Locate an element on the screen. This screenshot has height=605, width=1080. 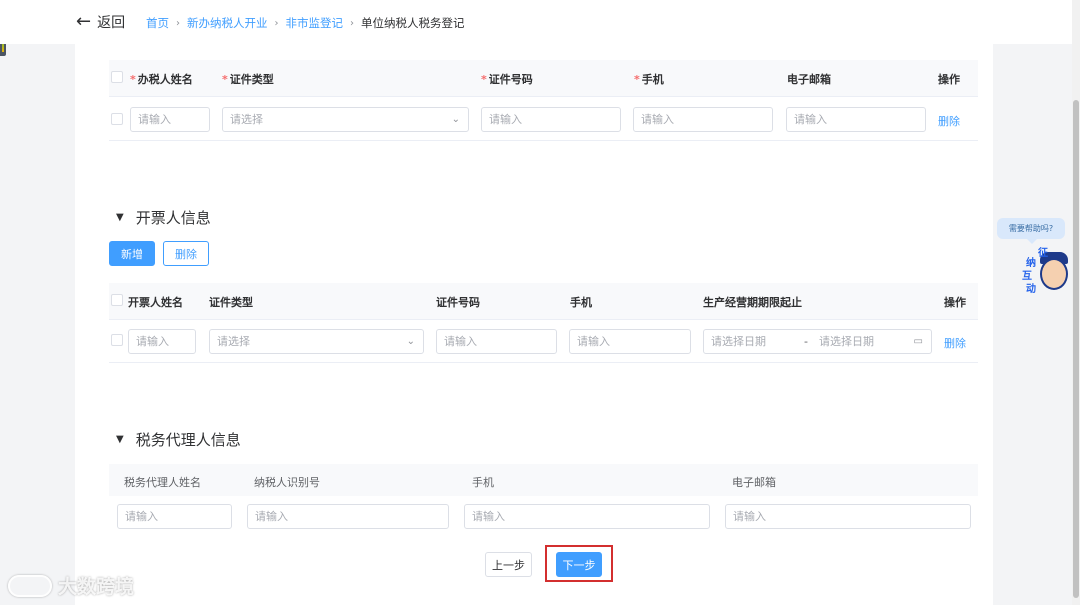
breadcrumb-current: 单位纳税人税务登记 is located at coordinates (413, 23).